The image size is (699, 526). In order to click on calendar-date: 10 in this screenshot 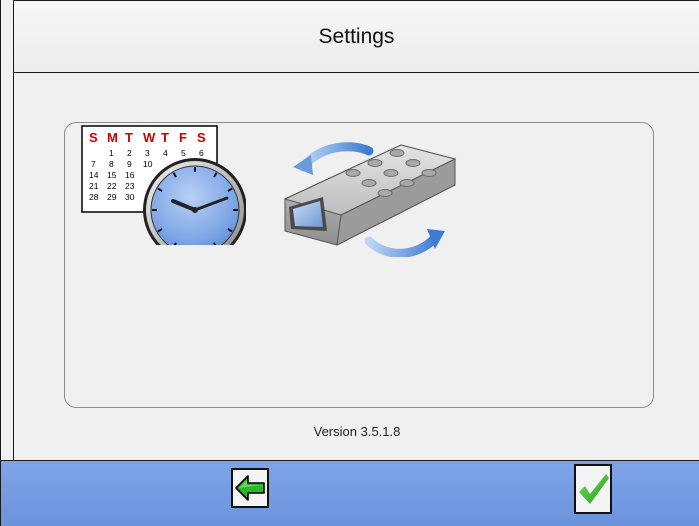, I will do `click(148, 164)`.